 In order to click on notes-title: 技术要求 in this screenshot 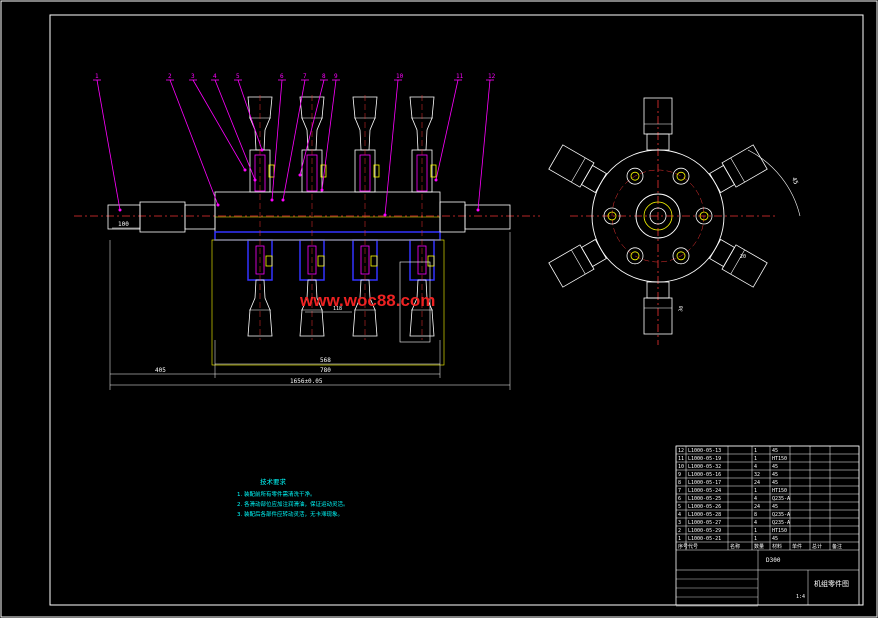, I will do `click(273, 481)`.